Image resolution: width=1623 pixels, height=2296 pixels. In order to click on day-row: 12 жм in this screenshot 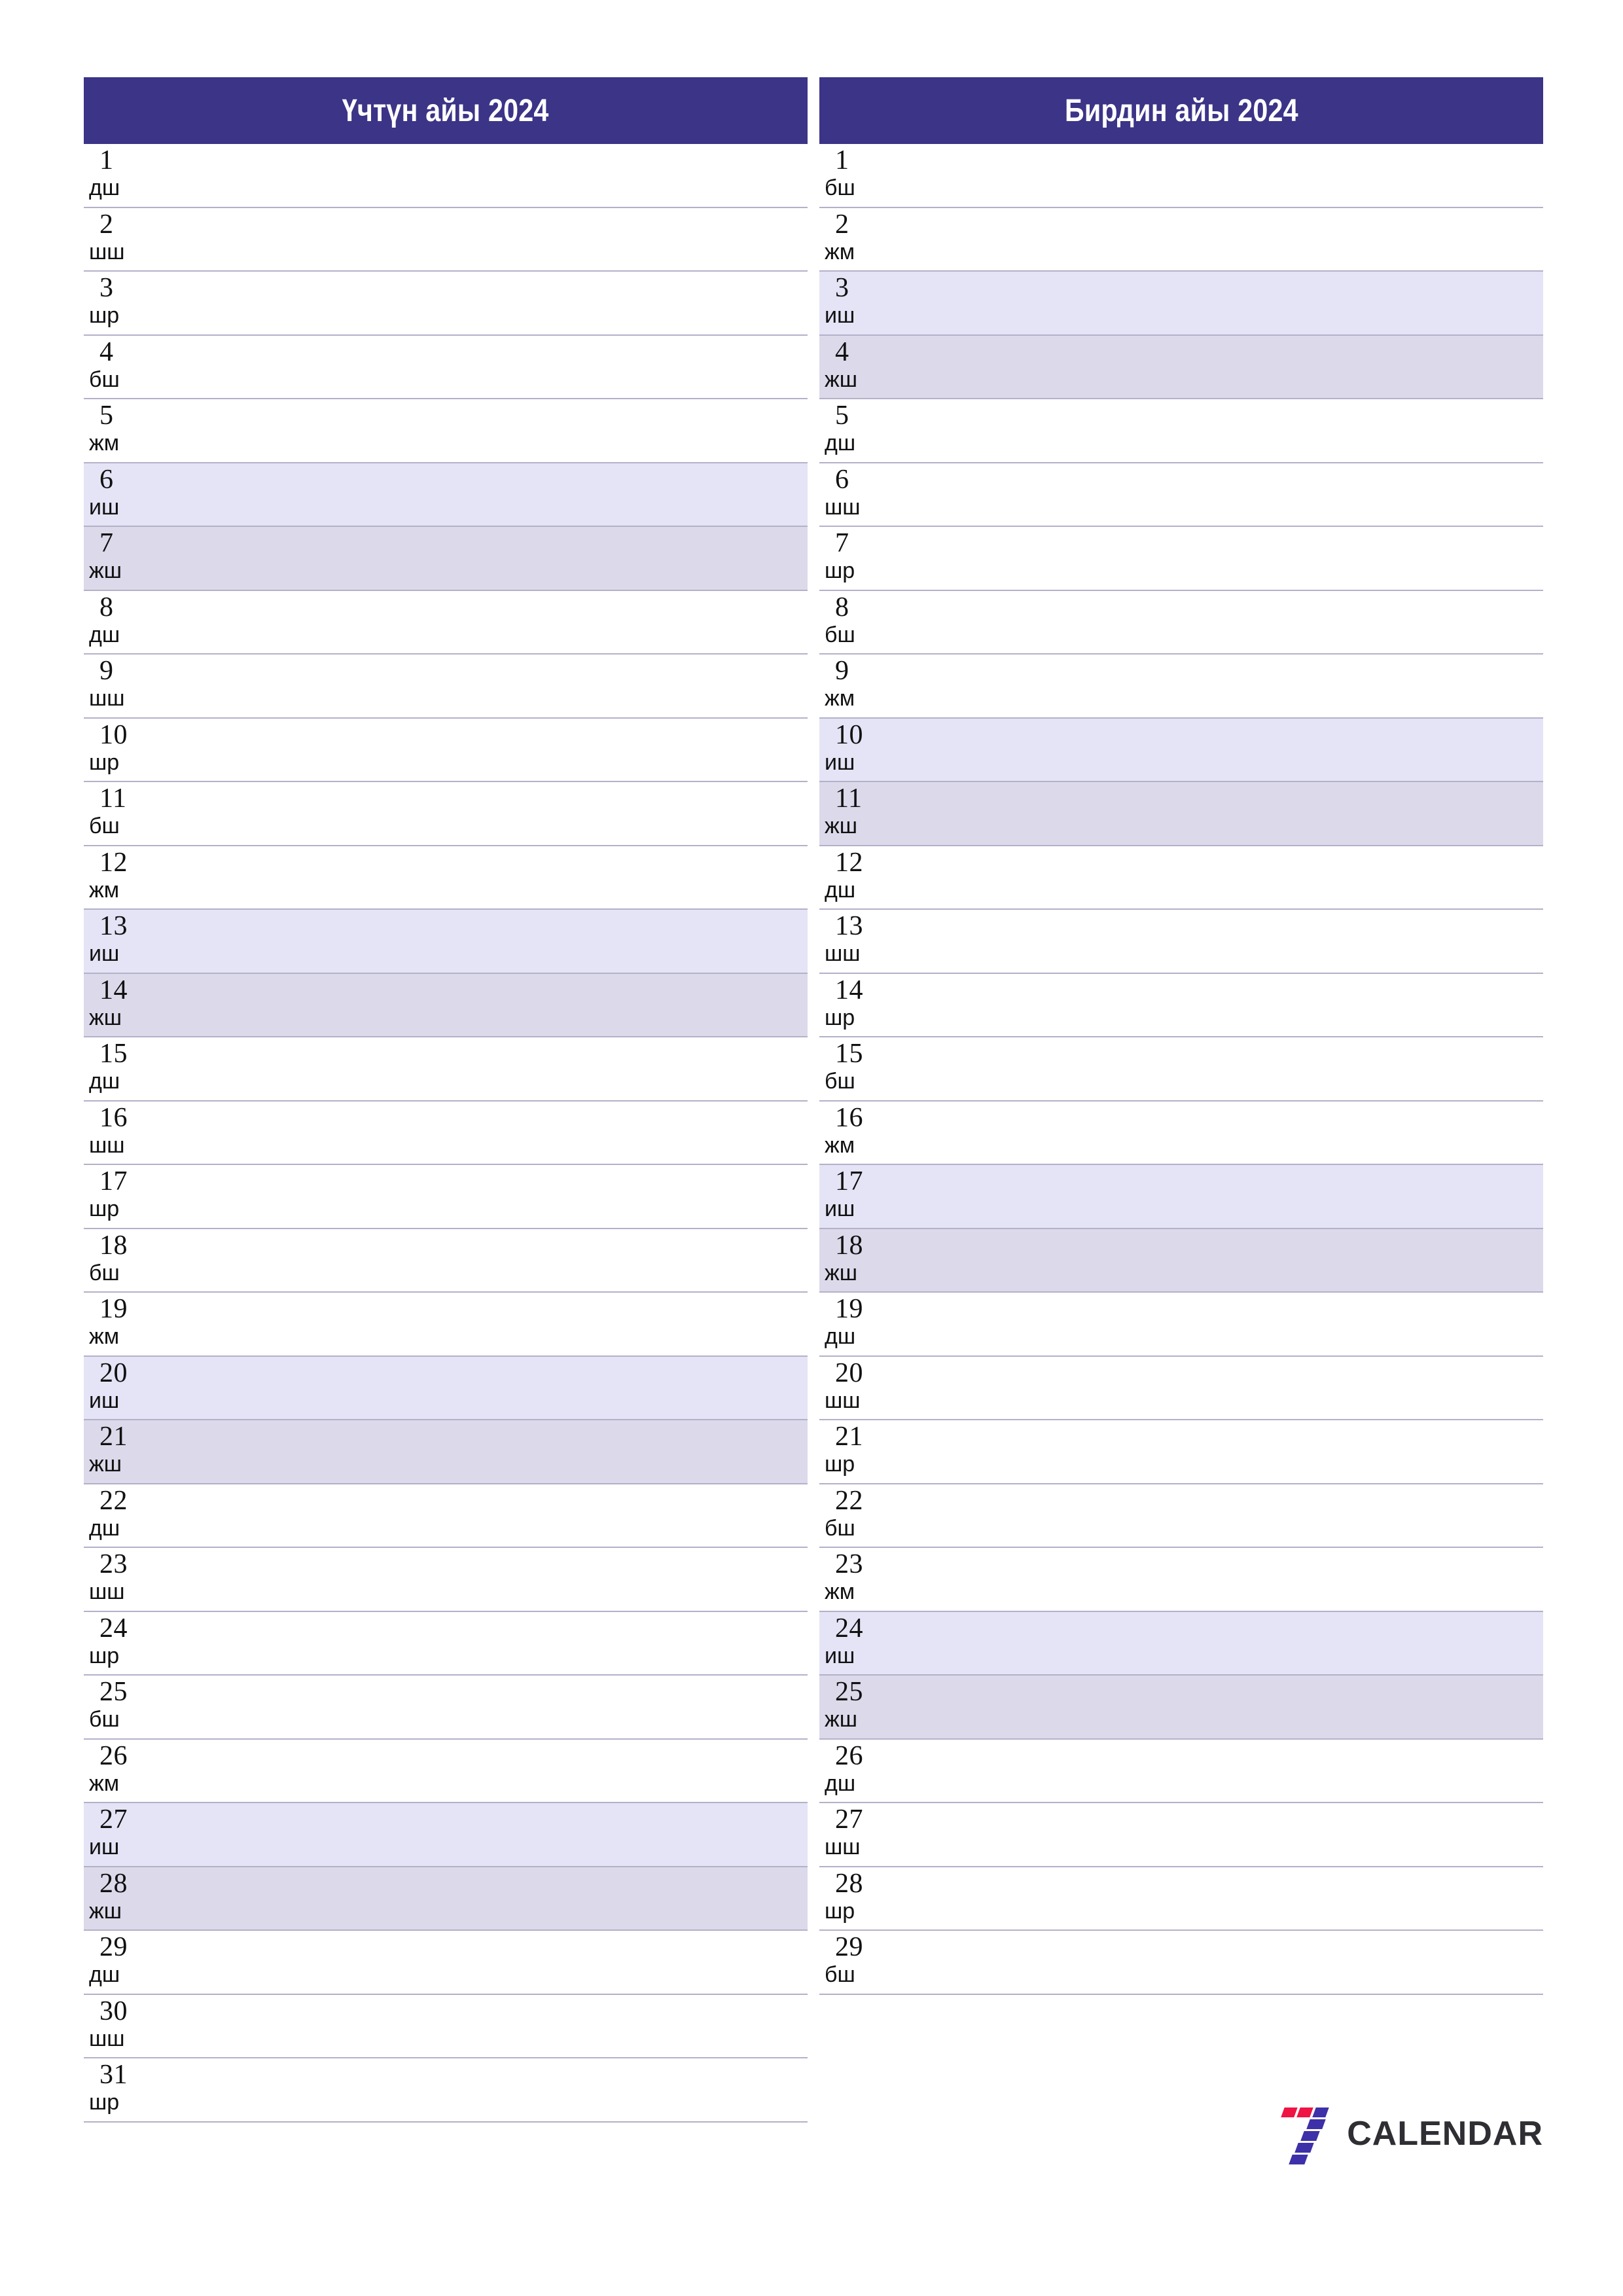, I will do `click(446, 878)`.